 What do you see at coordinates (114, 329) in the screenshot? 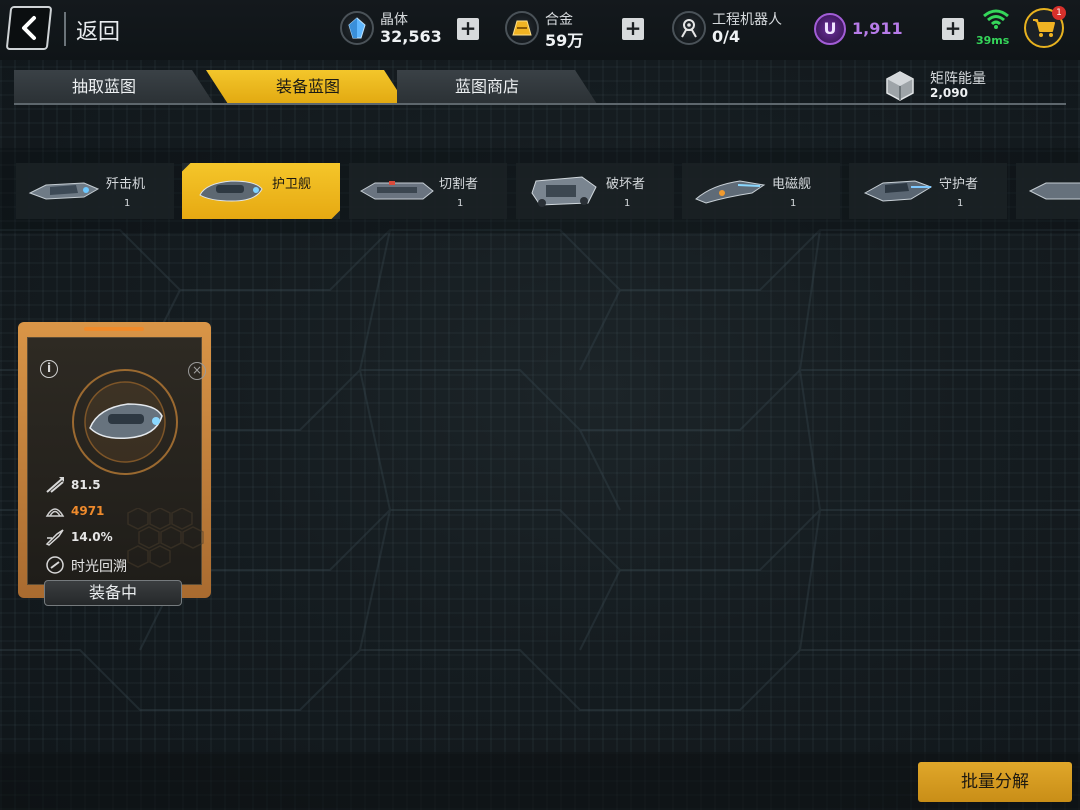
I see `card-highlight-bar` at bounding box center [114, 329].